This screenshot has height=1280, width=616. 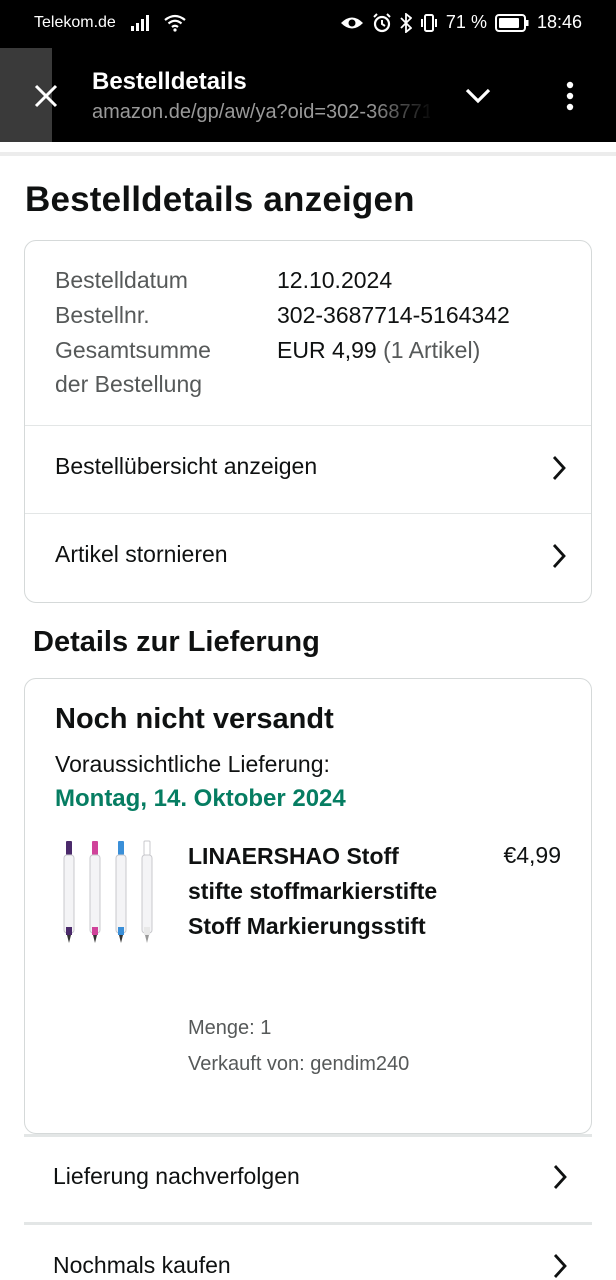 What do you see at coordinates (335, 280) in the screenshot?
I see `order-date-value: 12.10.2024` at bounding box center [335, 280].